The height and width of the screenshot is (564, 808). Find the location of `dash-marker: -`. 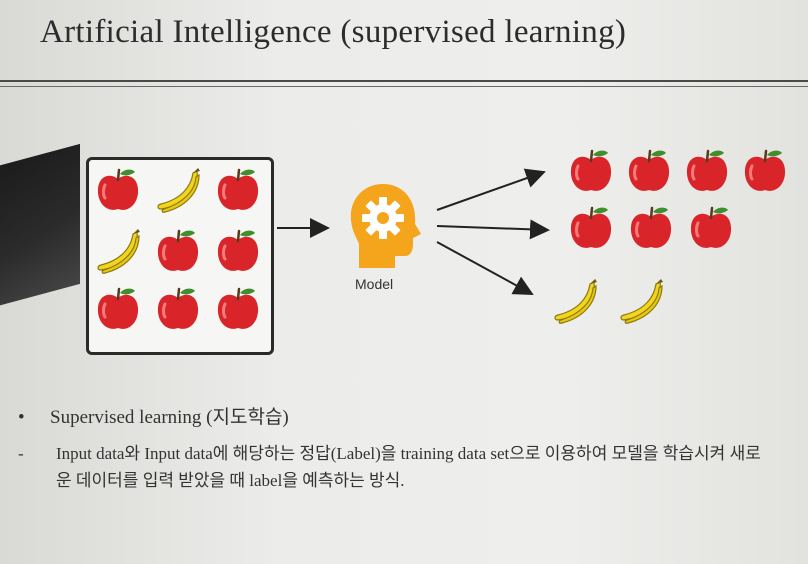

dash-marker: - is located at coordinates (21, 453).